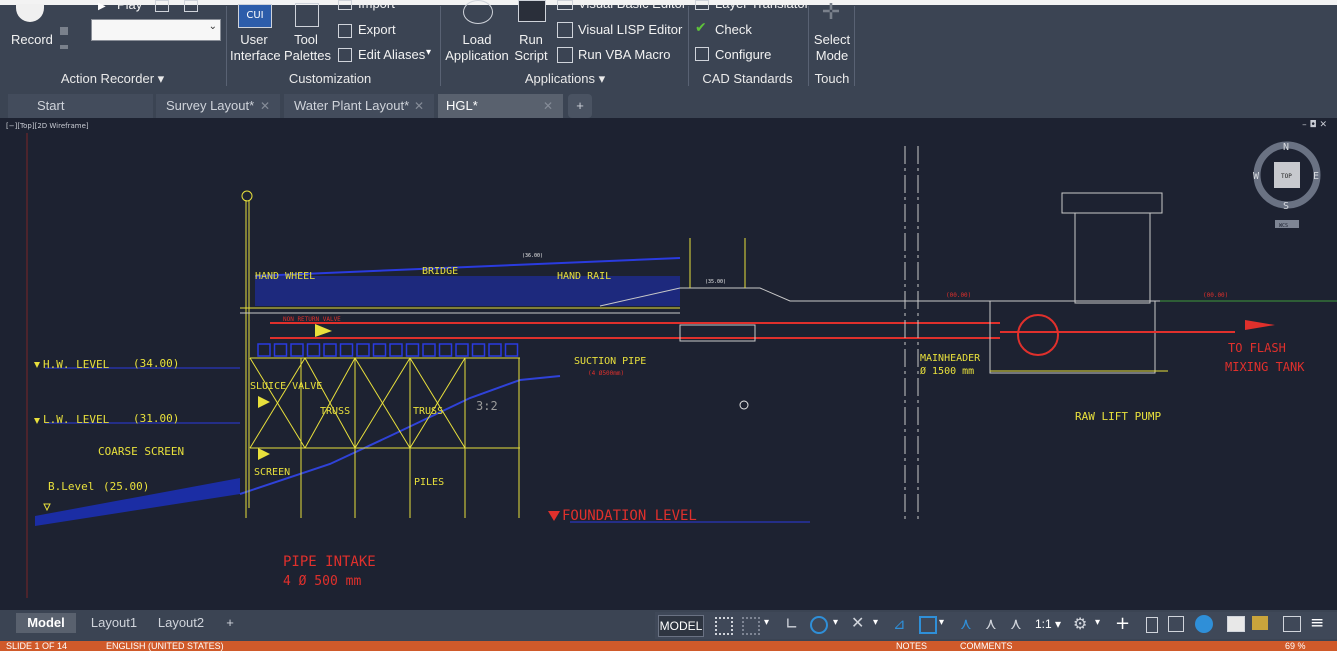  What do you see at coordinates (391, 54) in the screenshot?
I see `edit-aliases-button: Edit Aliases` at bounding box center [391, 54].